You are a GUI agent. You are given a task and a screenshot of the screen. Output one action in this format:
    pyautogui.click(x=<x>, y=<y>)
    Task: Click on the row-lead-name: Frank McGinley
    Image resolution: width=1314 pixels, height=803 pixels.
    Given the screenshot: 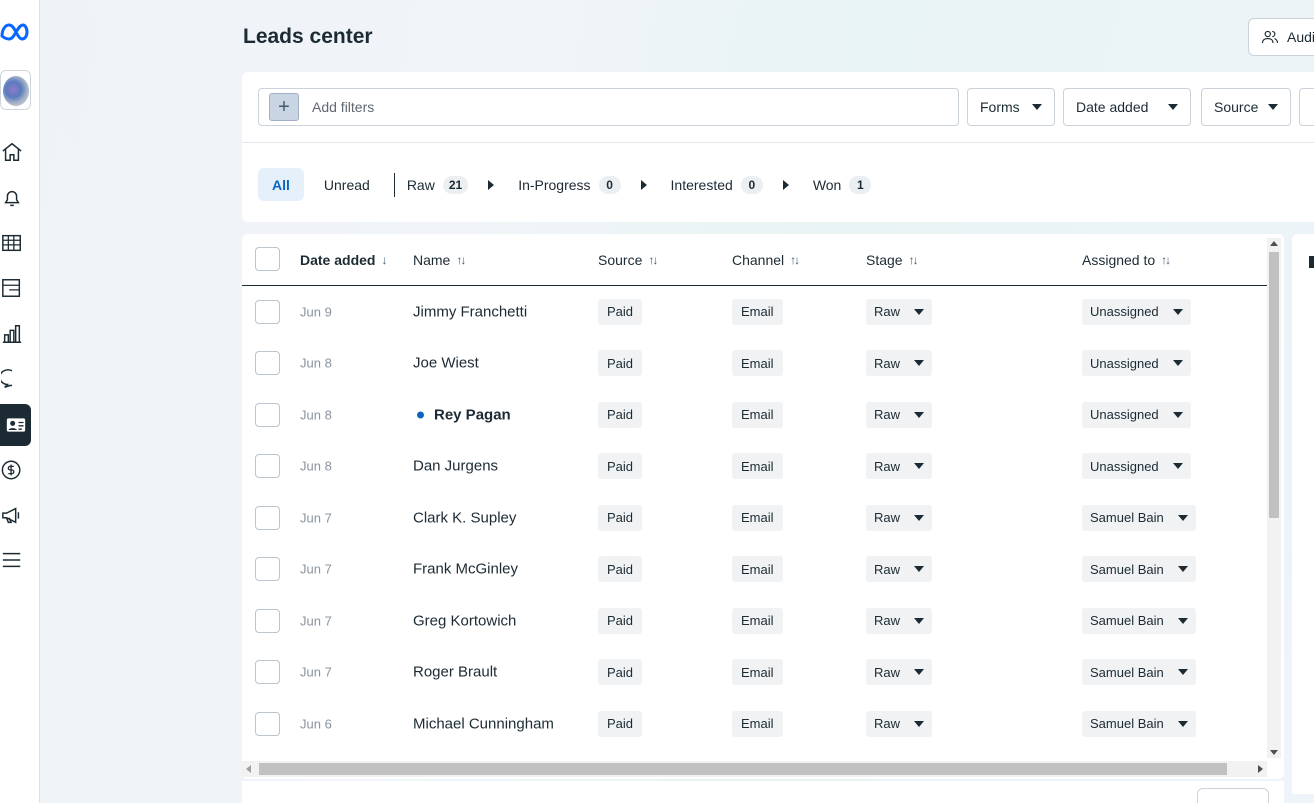 What is the action you would take?
    pyautogui.click(x=465, y=569)
    